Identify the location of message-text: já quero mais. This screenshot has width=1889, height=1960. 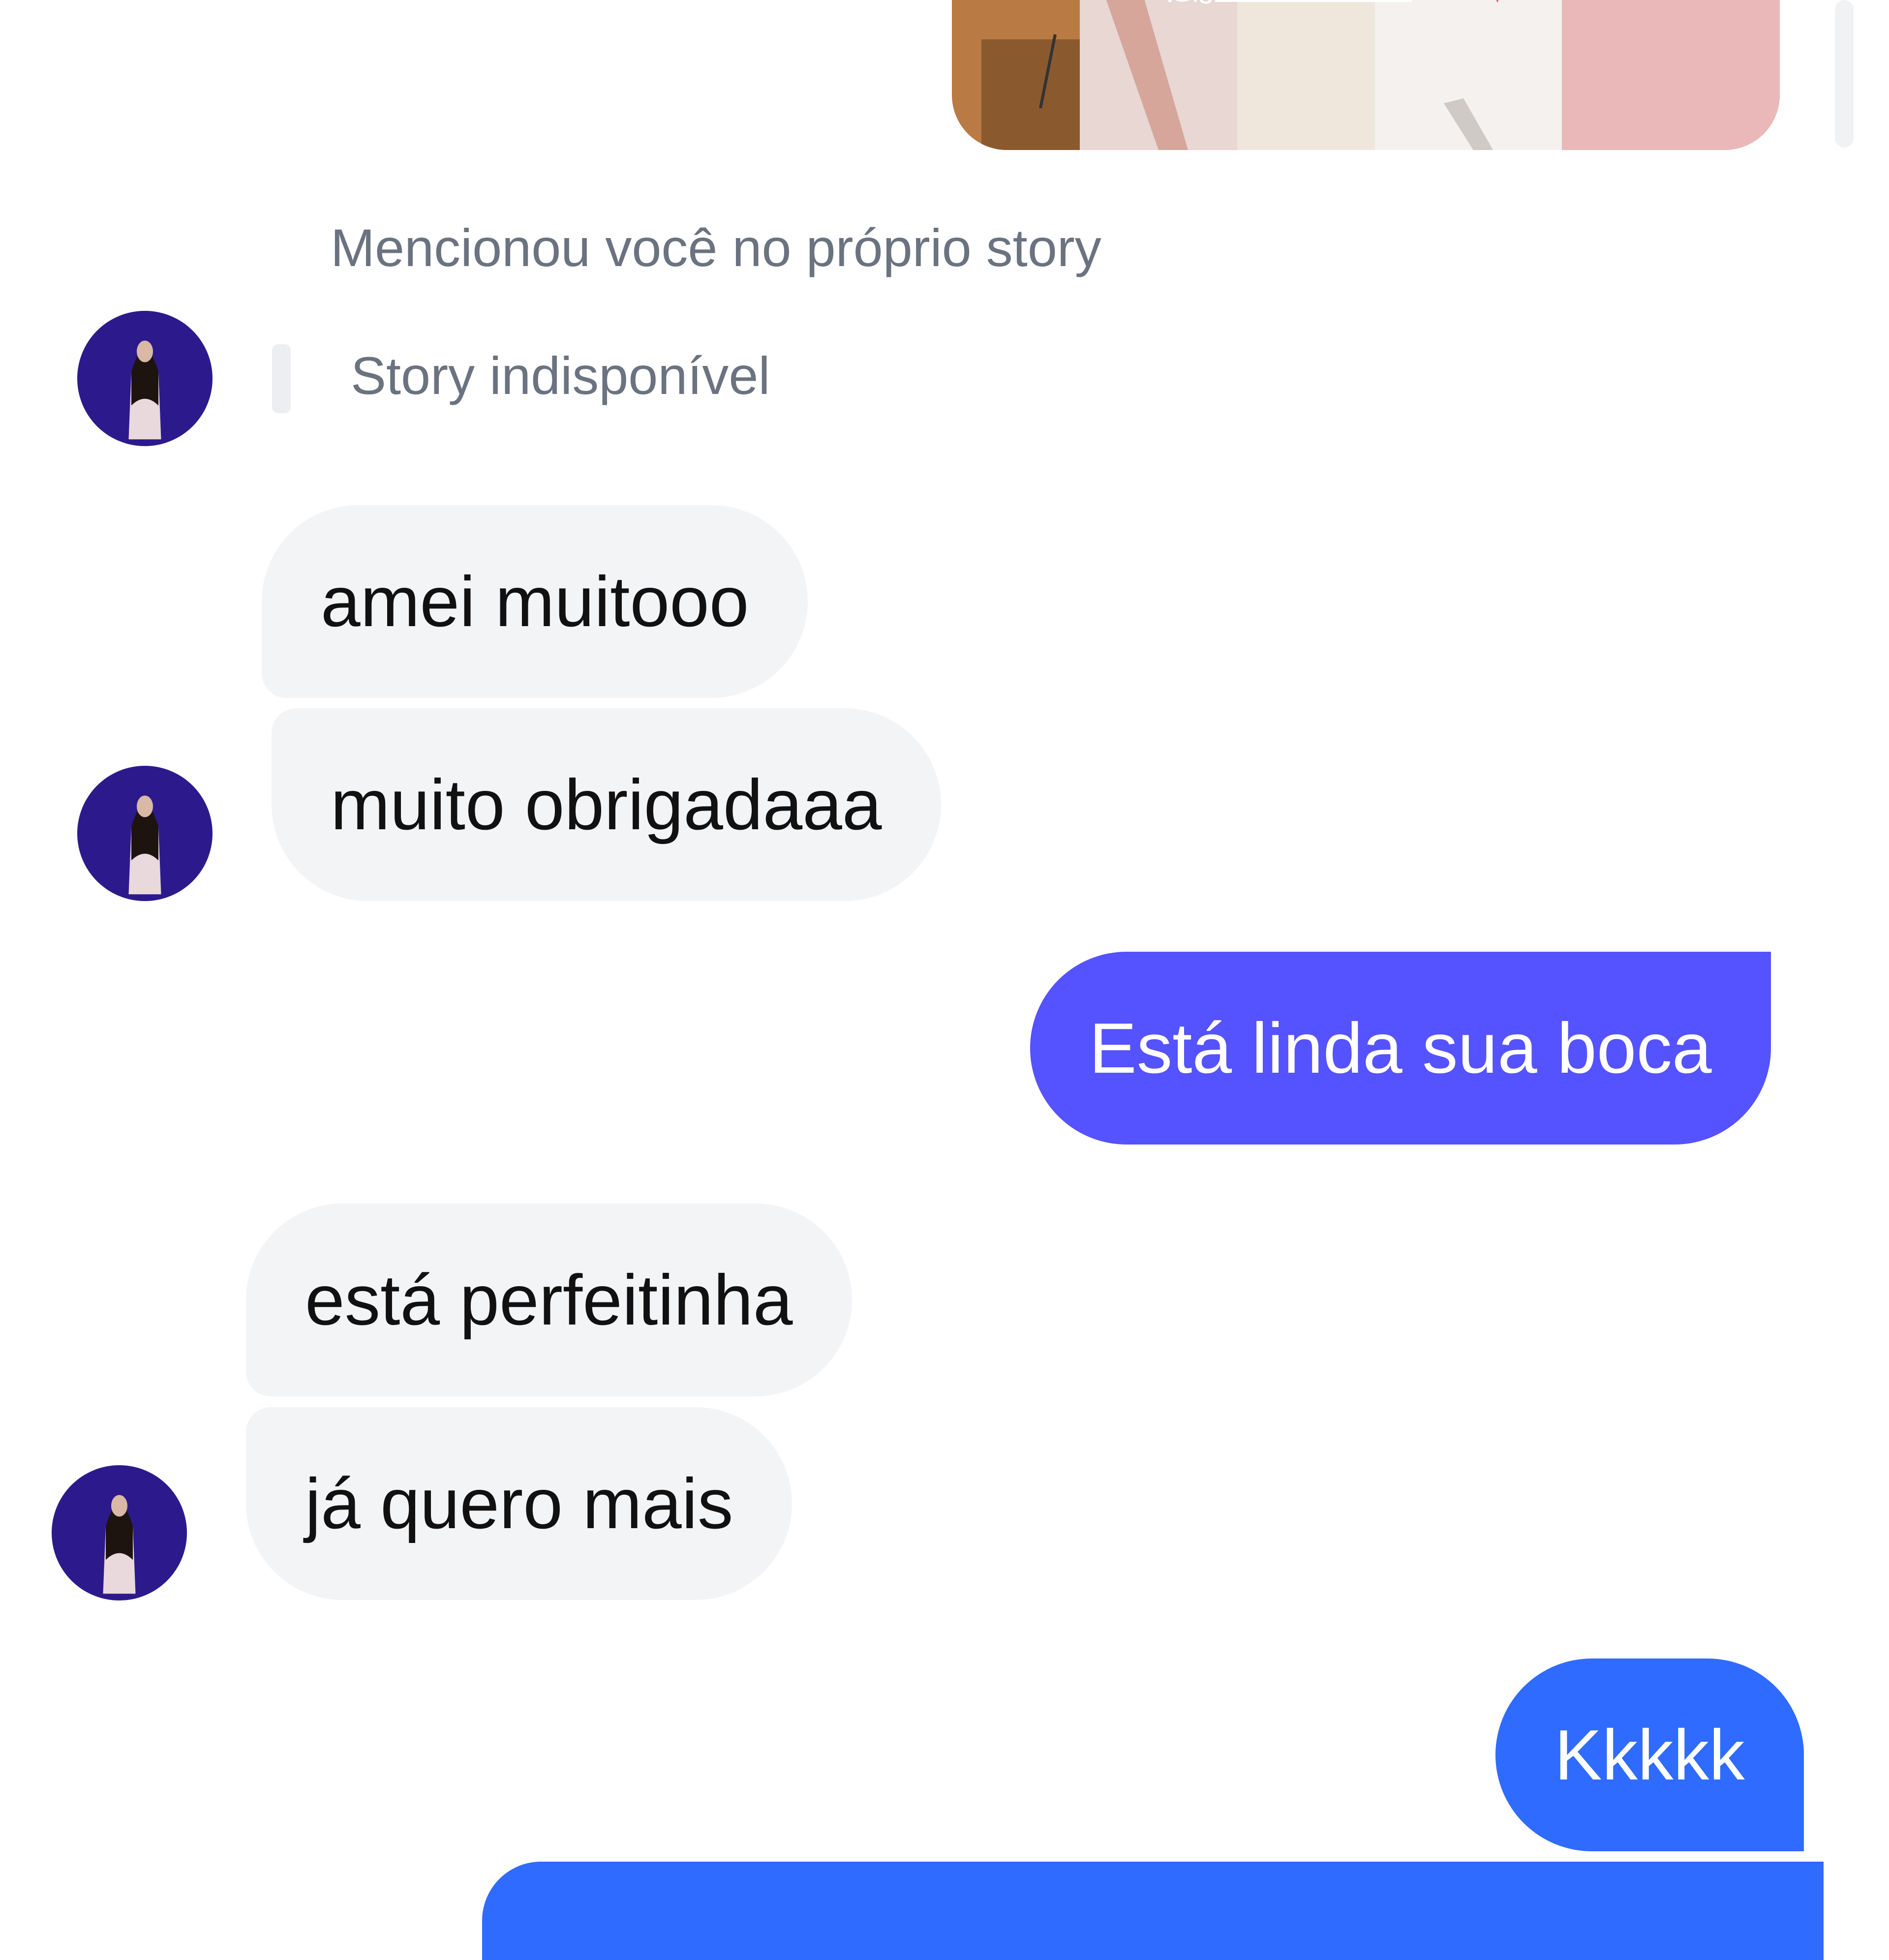
(519, 1503).